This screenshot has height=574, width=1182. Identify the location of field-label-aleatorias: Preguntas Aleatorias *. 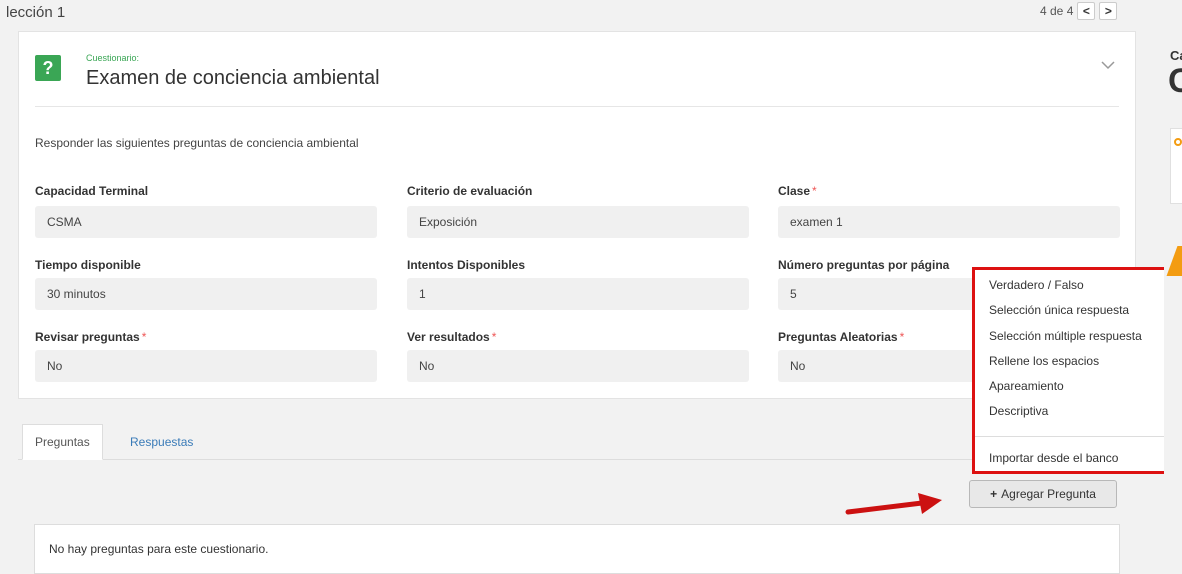
(841, 337).